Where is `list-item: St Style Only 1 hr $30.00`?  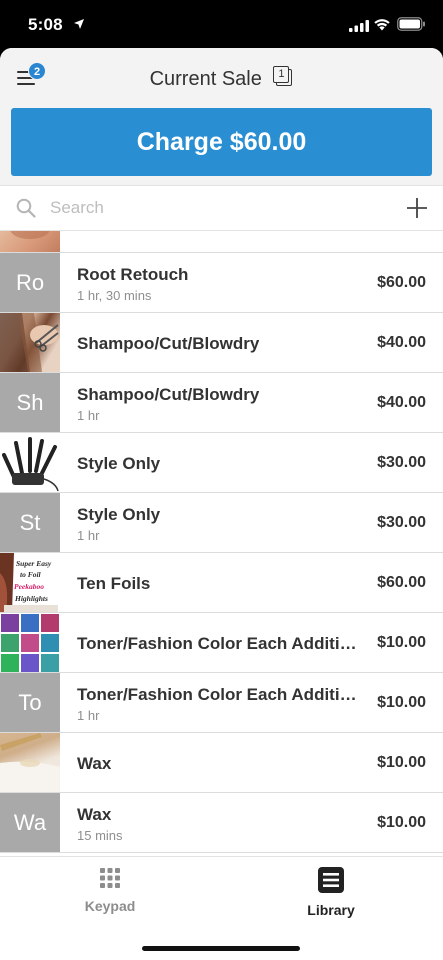 list-item: St Style Only 1 hr $30.00 is located at coordinates (221, 523).